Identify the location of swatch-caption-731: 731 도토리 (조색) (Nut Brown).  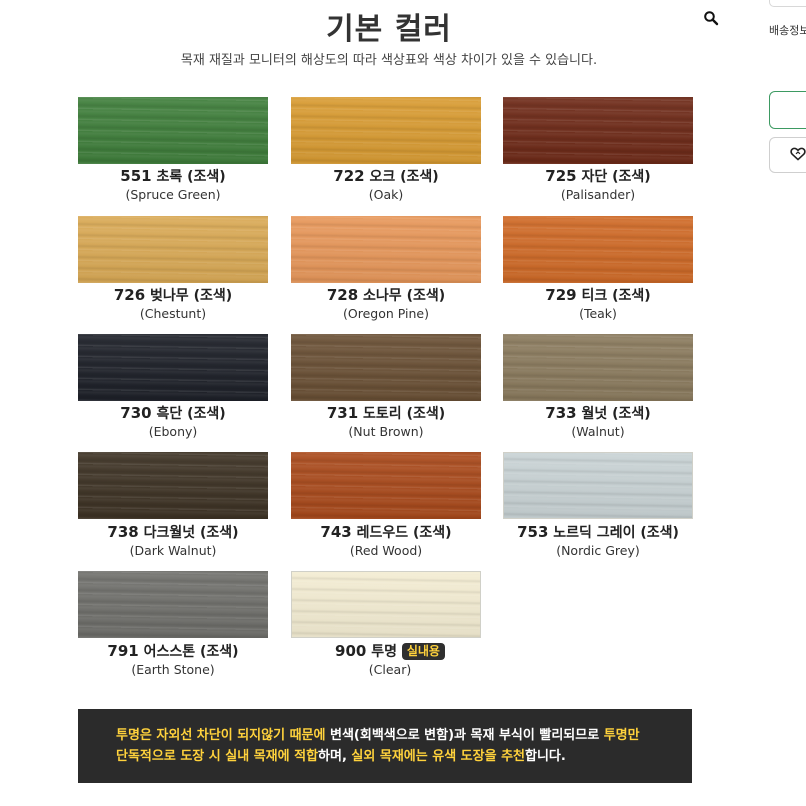
(386, 422).